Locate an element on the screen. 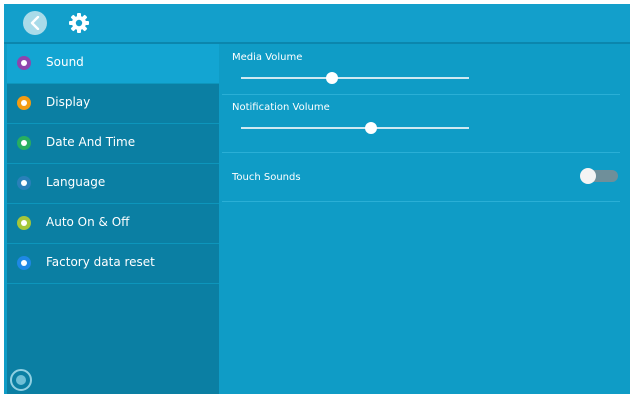 Image resolution: width=634 pixels, height=398 pixels. media-volume-thumb is located at coordinates (332, 78).